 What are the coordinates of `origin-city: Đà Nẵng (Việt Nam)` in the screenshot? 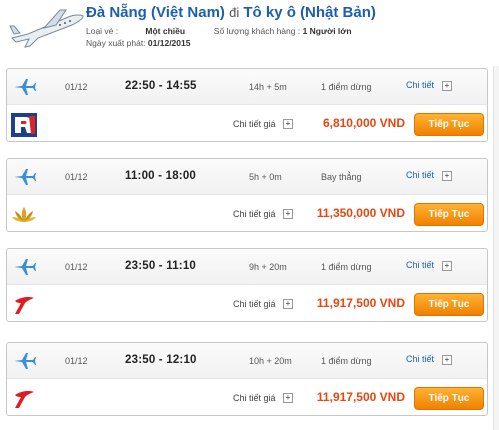 It's located at (155, 12).